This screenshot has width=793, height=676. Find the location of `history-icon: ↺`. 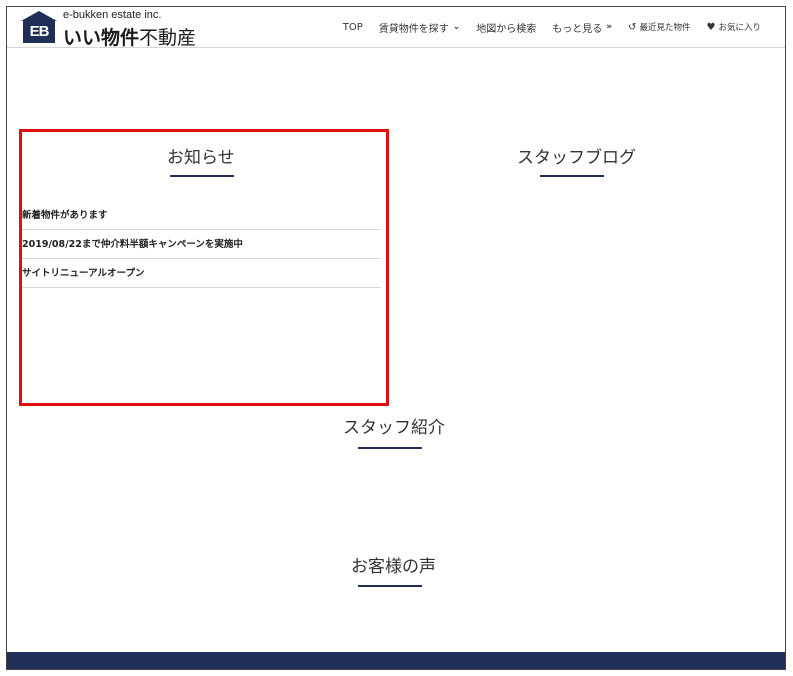

history-icon: ↺ is located at coordinates (632, 27).